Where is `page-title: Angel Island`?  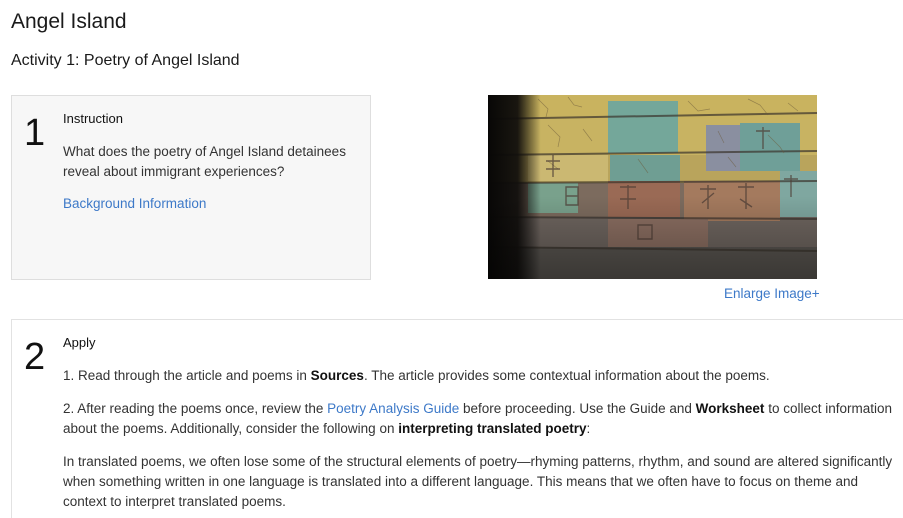
page-title: Angel Island is located at coordinates (69, 21).